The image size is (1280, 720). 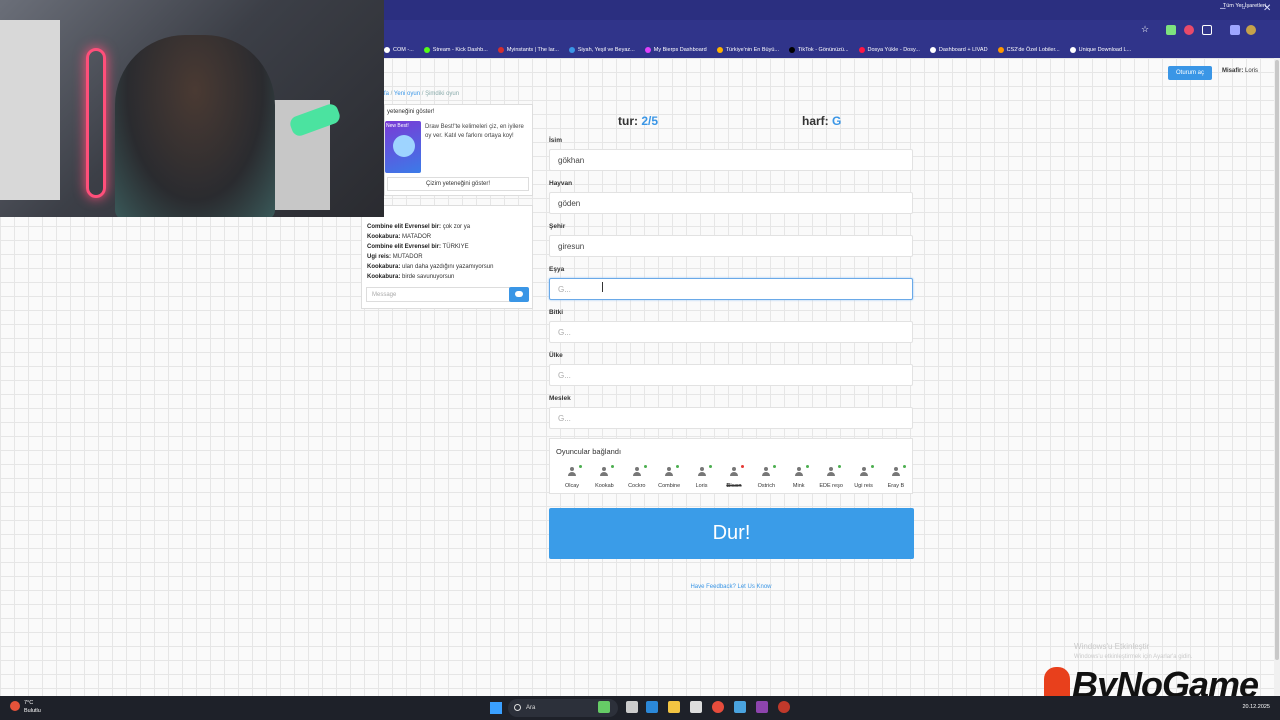 What do you see at coordinates (411, 277) in the screenshot?
I see `chat-message: Kookabura: birde savunuyorsun` at bounding box center [411, 277].